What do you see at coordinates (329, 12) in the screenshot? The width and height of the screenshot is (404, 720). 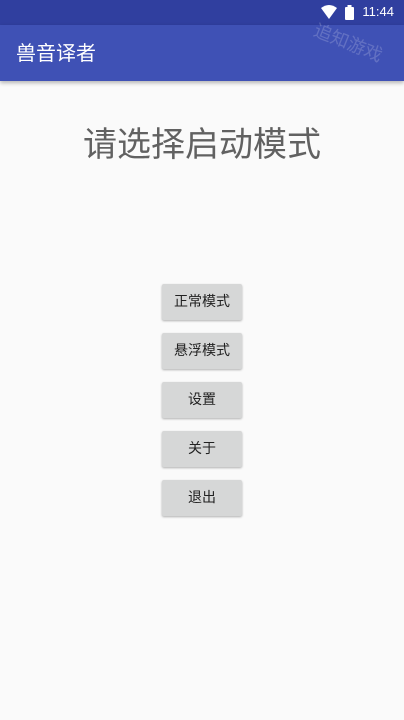 I see `wifi-icon` at bounding box center [329, 12].